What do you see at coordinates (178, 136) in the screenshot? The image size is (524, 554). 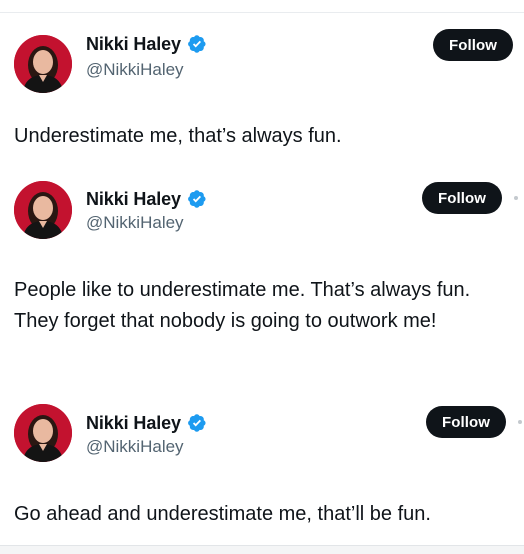 I see `tweet-text: Underestimate me, that’s always fun.` at bounding box center [178, 136].